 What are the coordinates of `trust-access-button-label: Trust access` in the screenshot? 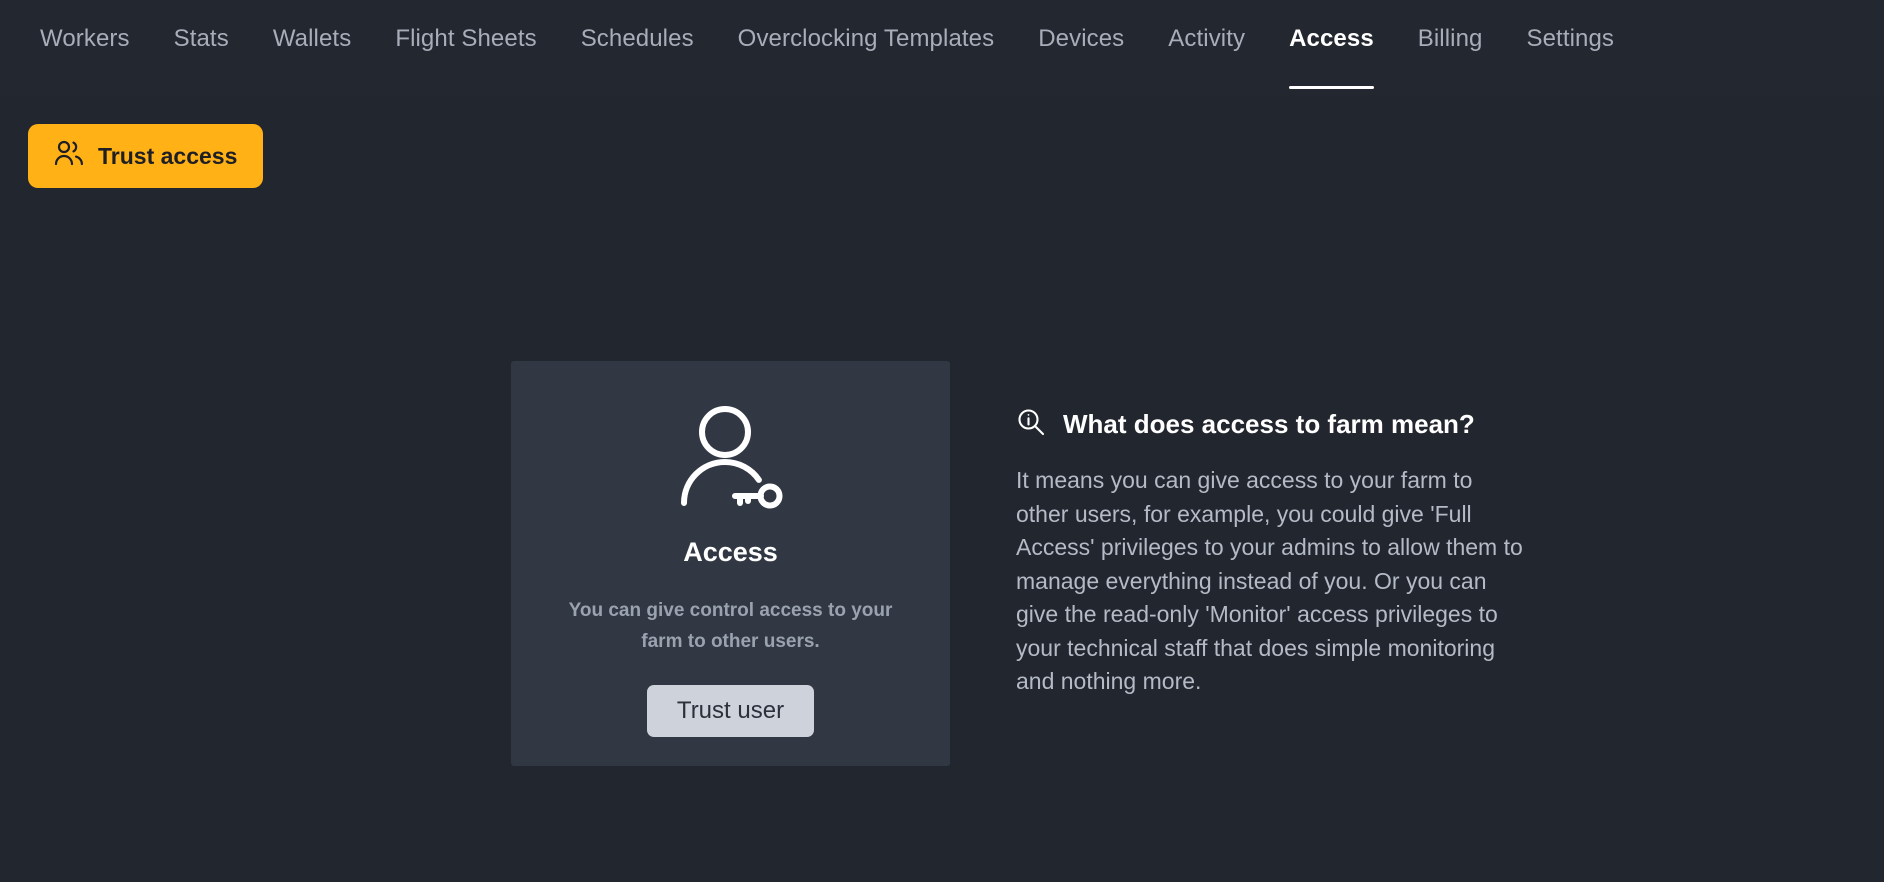 It's located at (168, 155).